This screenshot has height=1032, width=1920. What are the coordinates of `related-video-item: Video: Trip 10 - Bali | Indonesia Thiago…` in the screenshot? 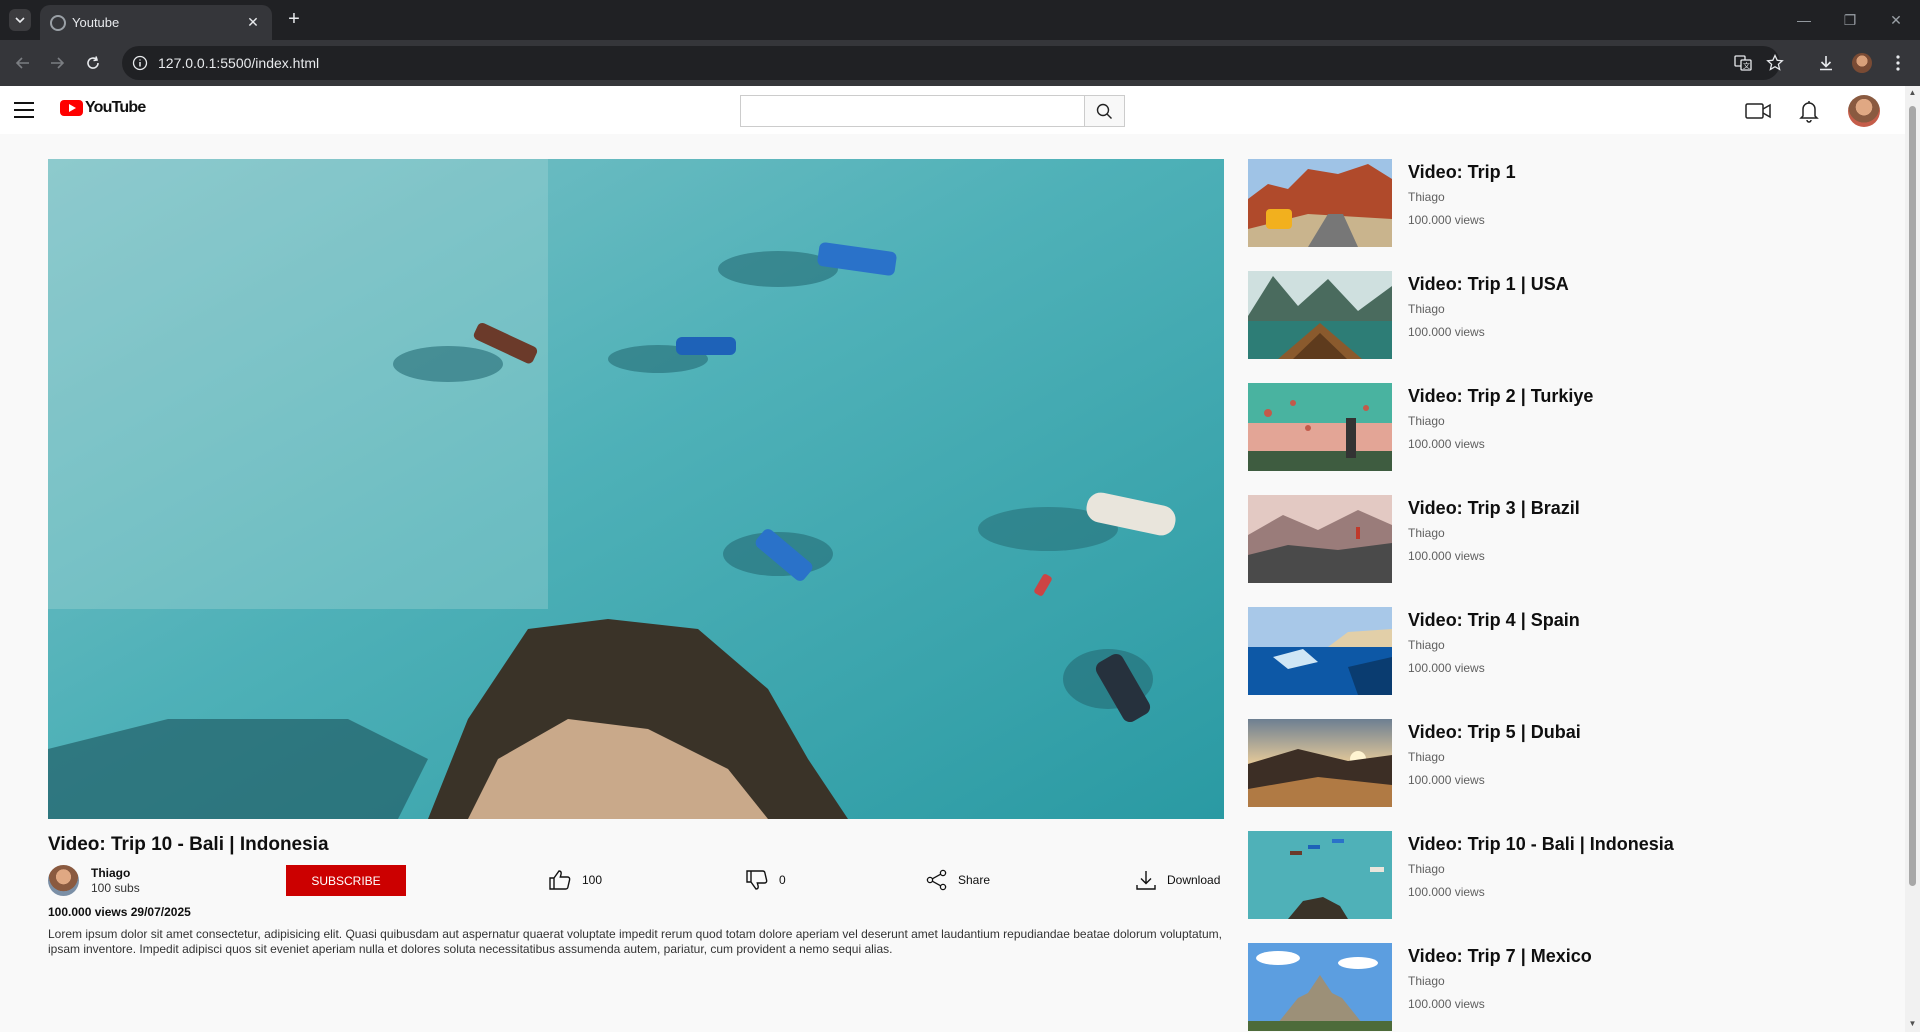 It's located at (1568, 875).